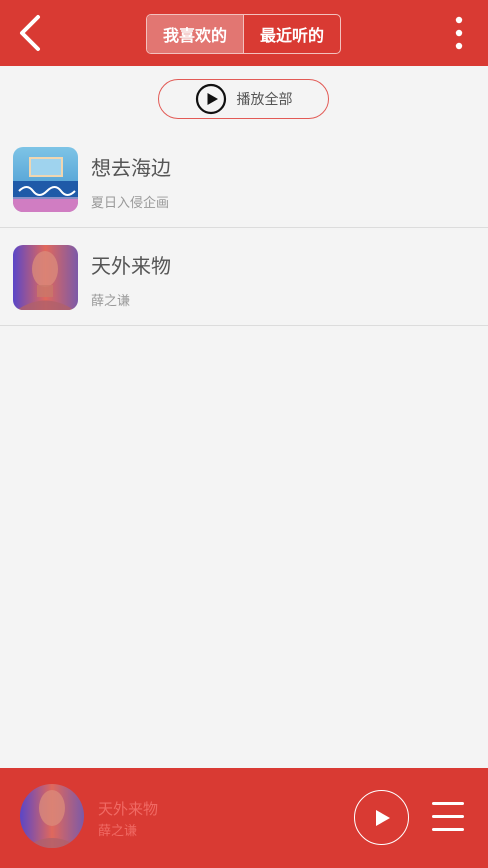 This screenshot has width=488, height=868. What do you see at coordinates (244, 179) in the screenshot?
I see `song-item: 想去海边 夏日入侵企画` at bounding box center [244, 179].